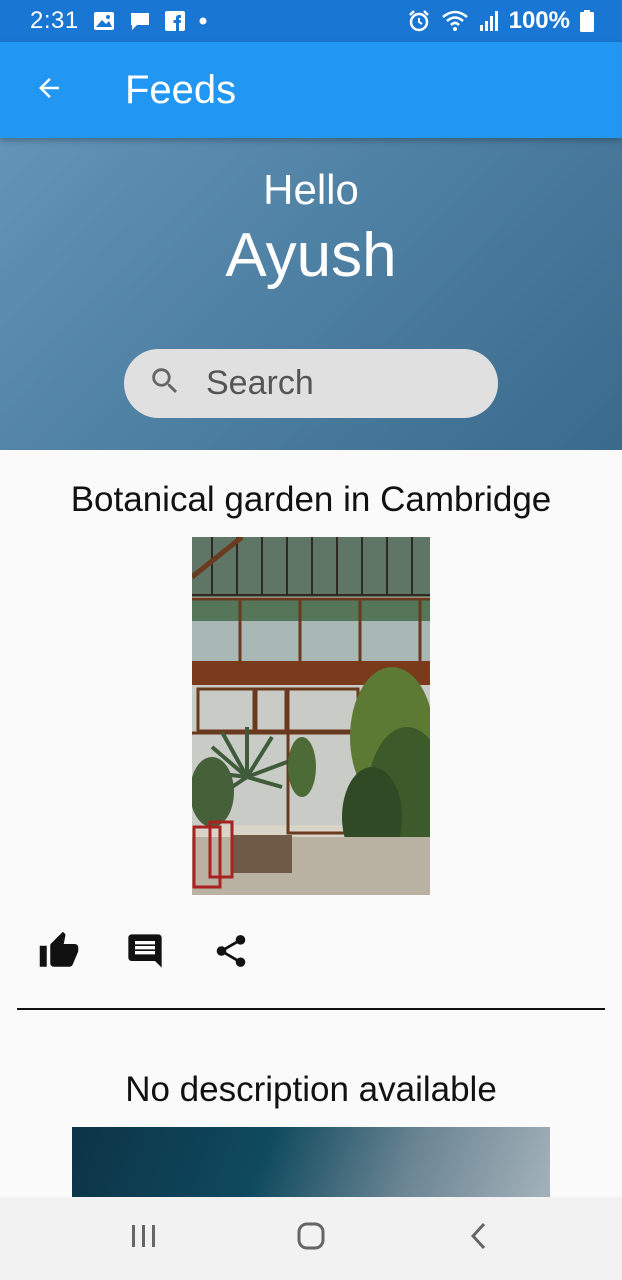 This screenshot has height=1280, width=622. Describe the element at coordinates (587, 21) in the screenshot. I see `battery-icon` at that location.